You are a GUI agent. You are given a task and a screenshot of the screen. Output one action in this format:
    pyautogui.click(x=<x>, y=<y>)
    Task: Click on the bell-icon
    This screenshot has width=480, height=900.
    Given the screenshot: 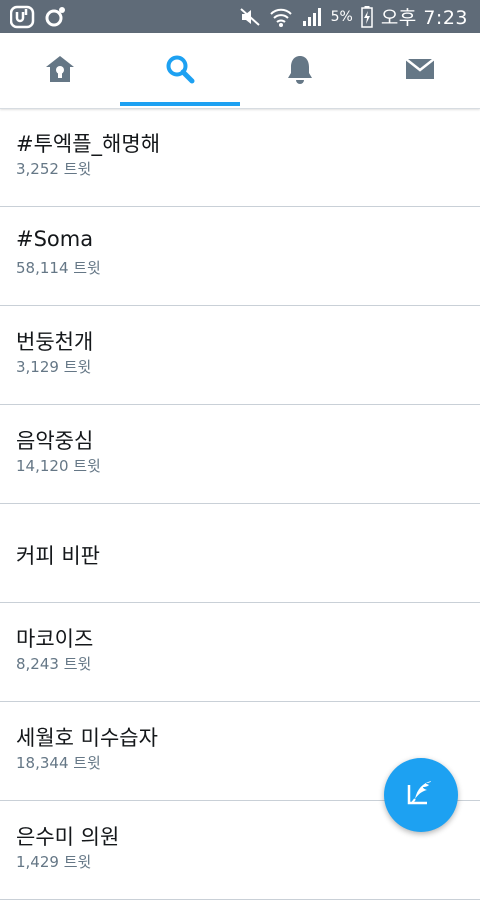 What is the action you would take?
    pyautogui.click(x=300, y=71)
    